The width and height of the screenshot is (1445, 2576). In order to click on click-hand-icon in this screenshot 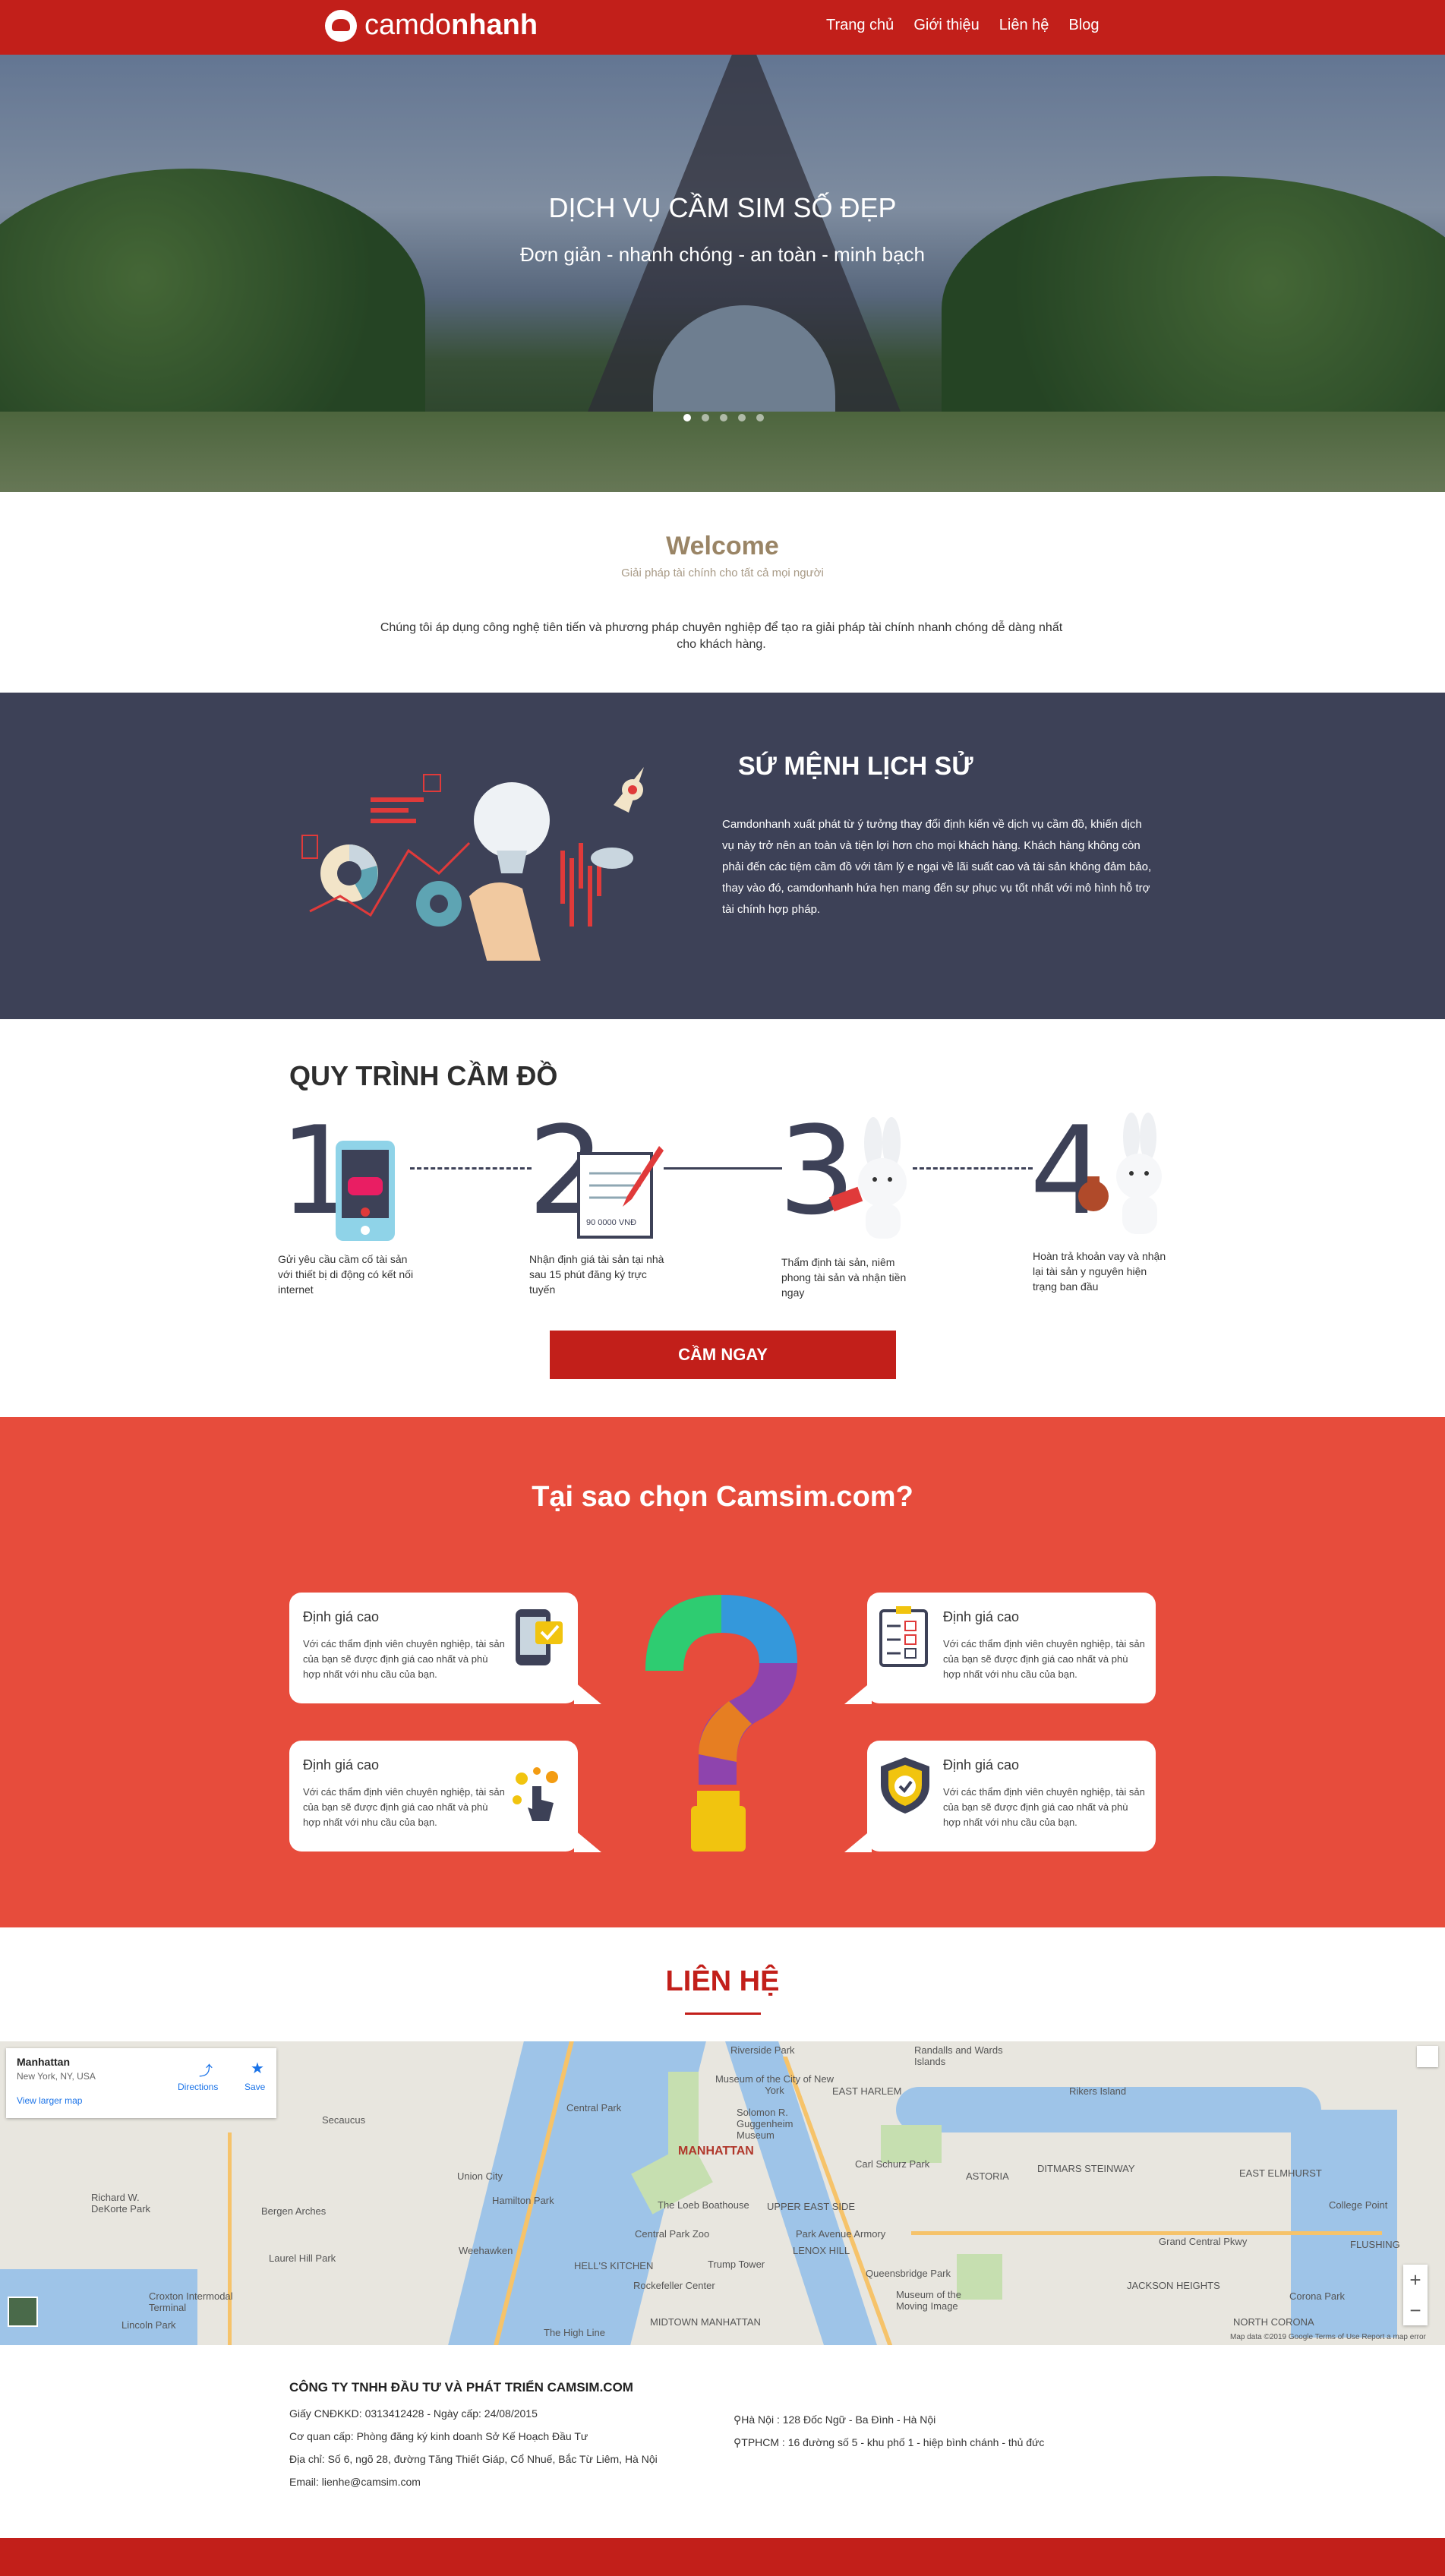, I will do `click(535, 1794)`.